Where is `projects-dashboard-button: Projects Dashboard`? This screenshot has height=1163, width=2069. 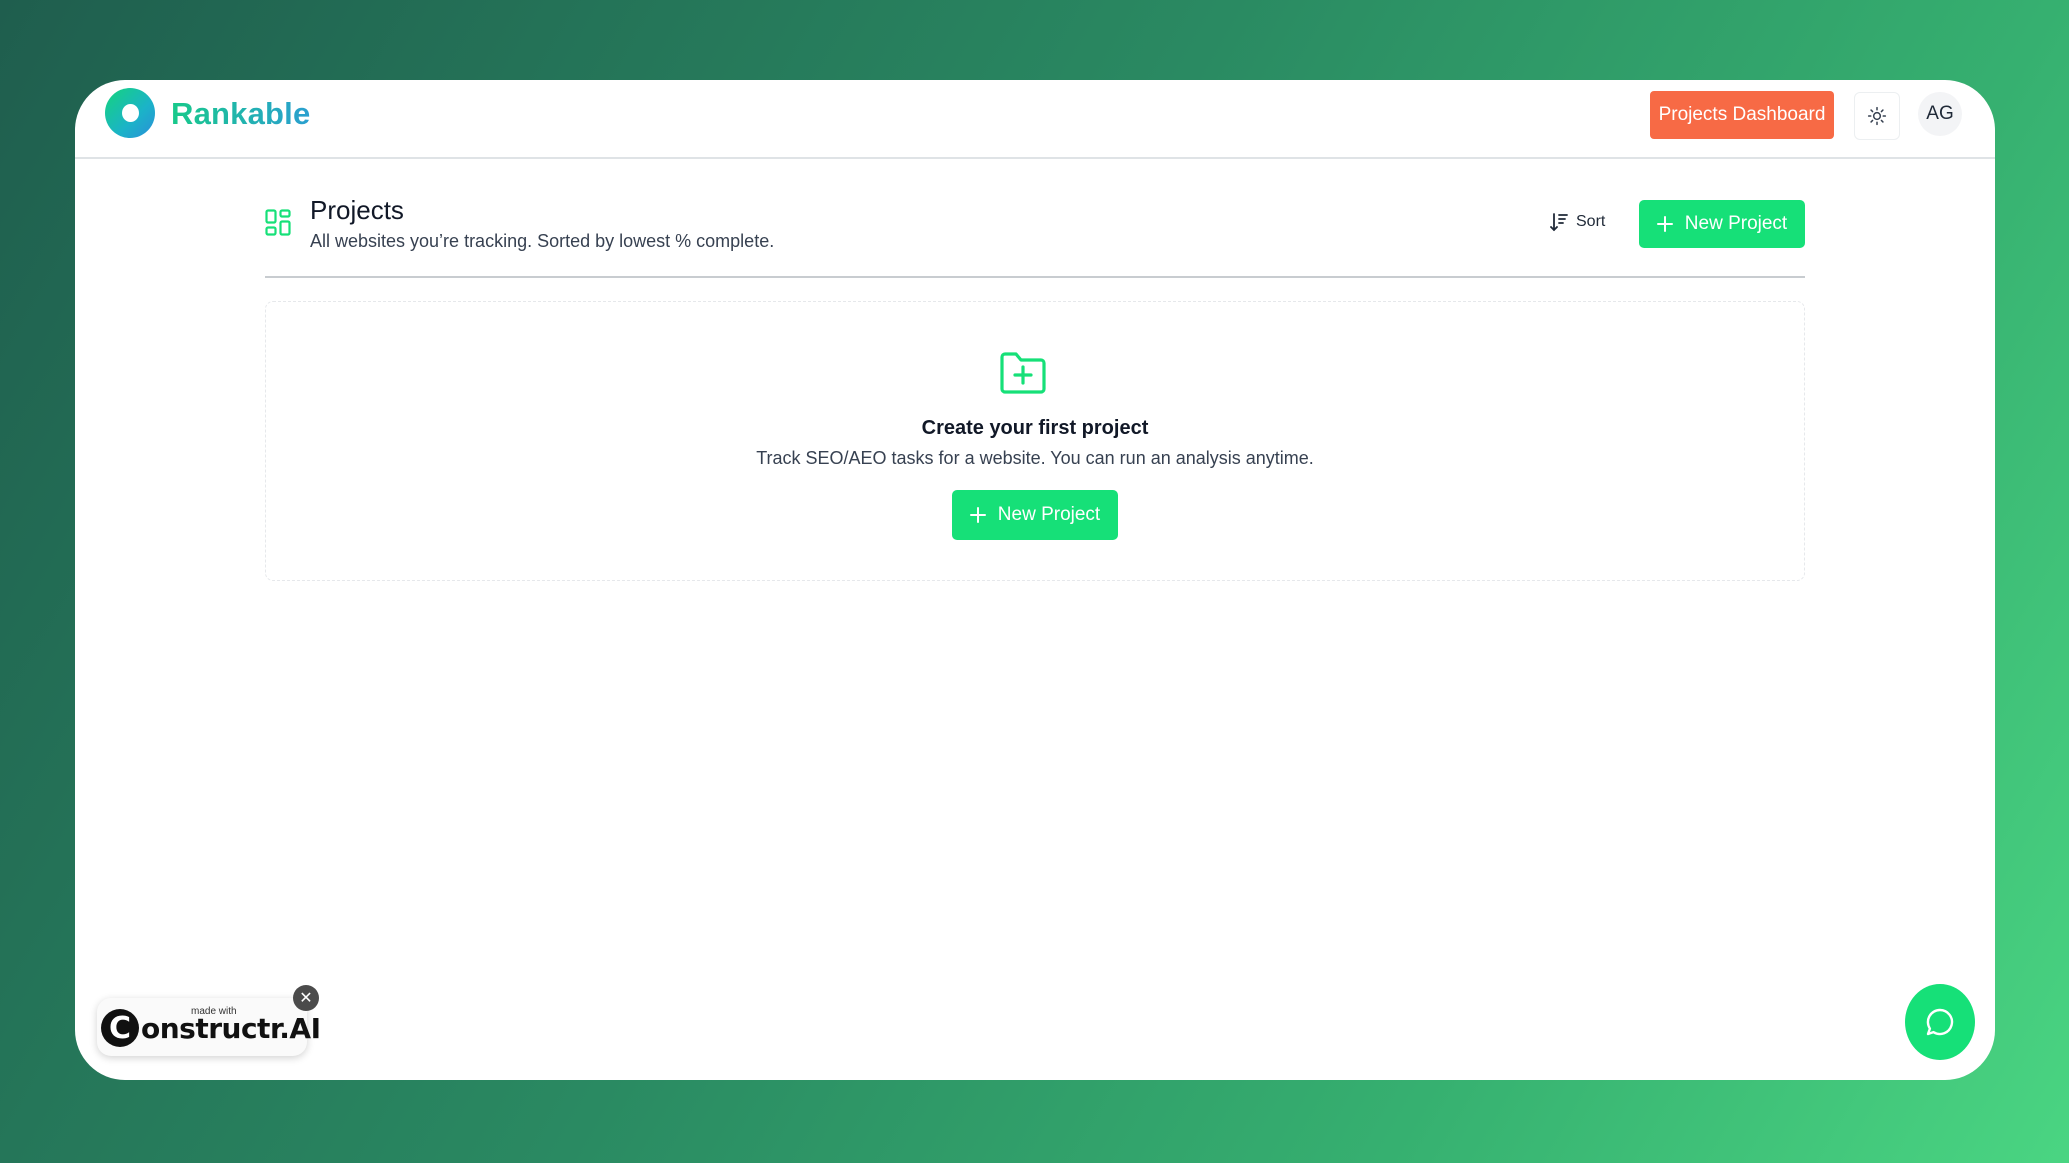
projects-dashboard-button: Projects Dashboard is located at coordinates (1742, 115).